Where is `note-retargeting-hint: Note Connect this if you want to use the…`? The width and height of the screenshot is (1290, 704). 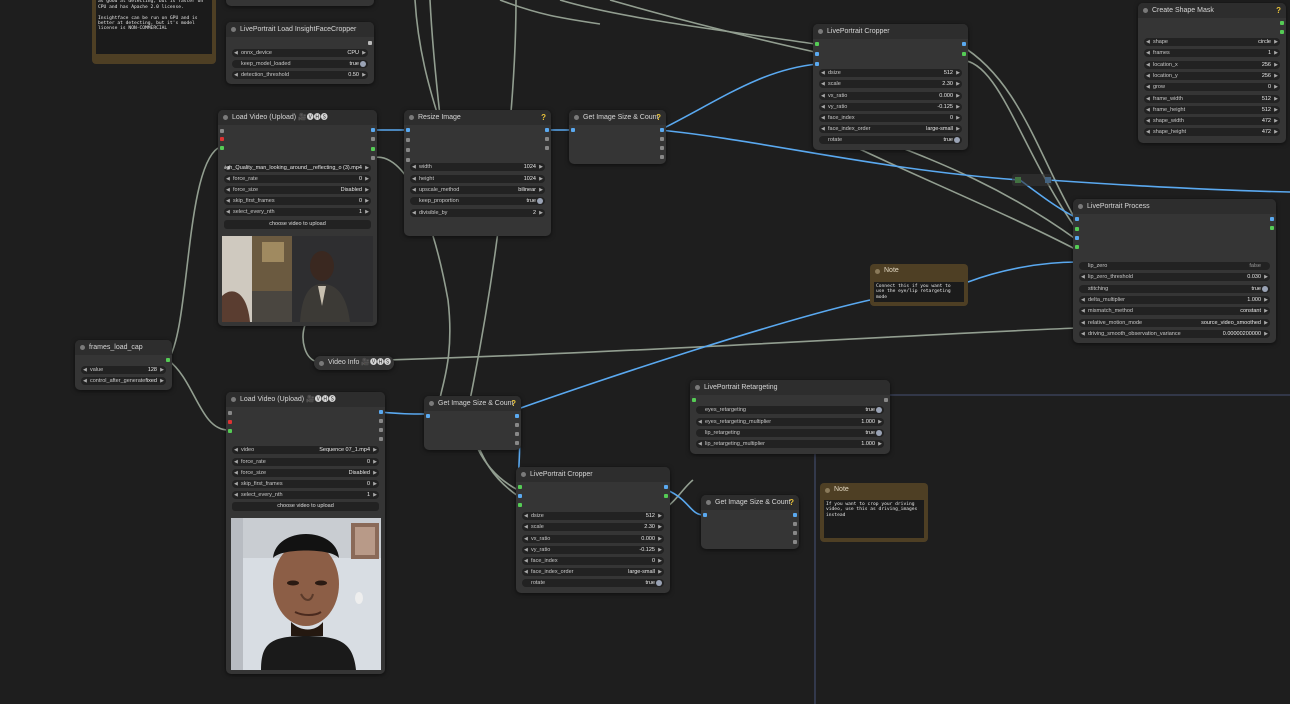
note-retargeting-hint: Note Connect this if you want to use the… is located at coordinates (919, 285).